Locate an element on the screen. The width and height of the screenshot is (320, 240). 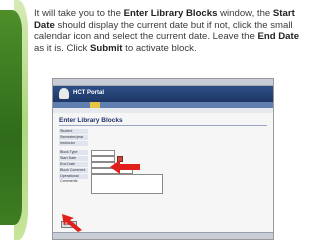
nav-item-active is located at coordinates (94, 105).